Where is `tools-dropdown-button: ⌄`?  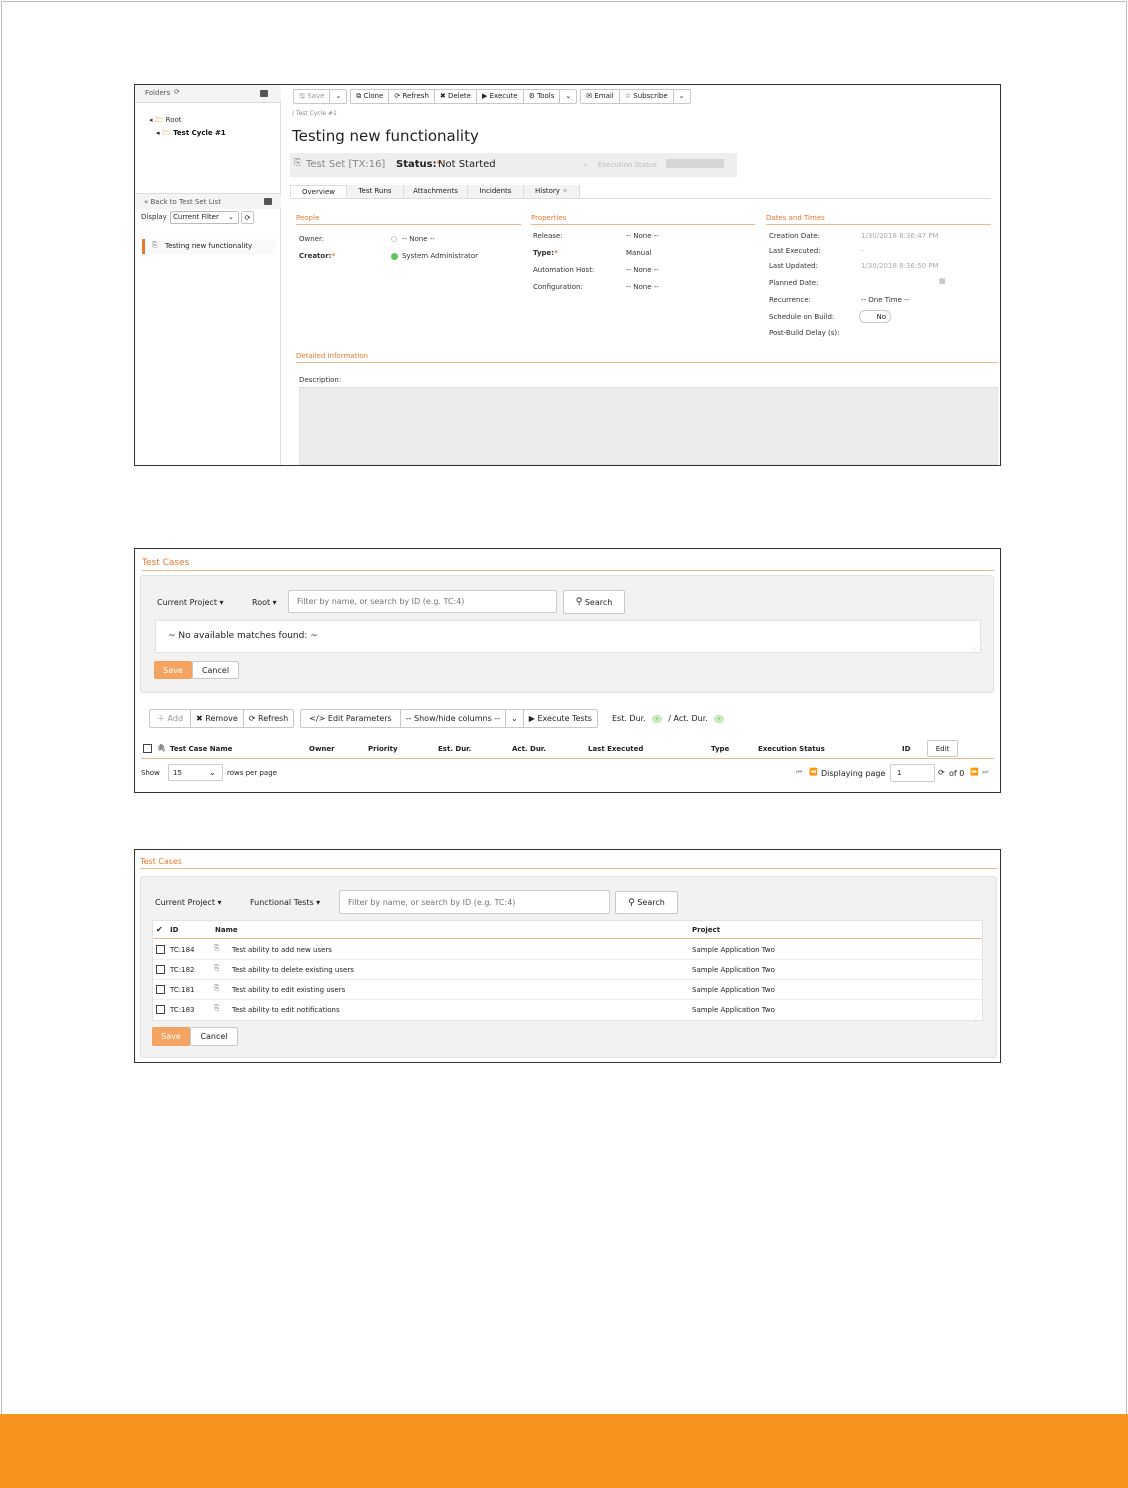 tools-dropdown-button: ⌄ is located at coordinates (568, 96).